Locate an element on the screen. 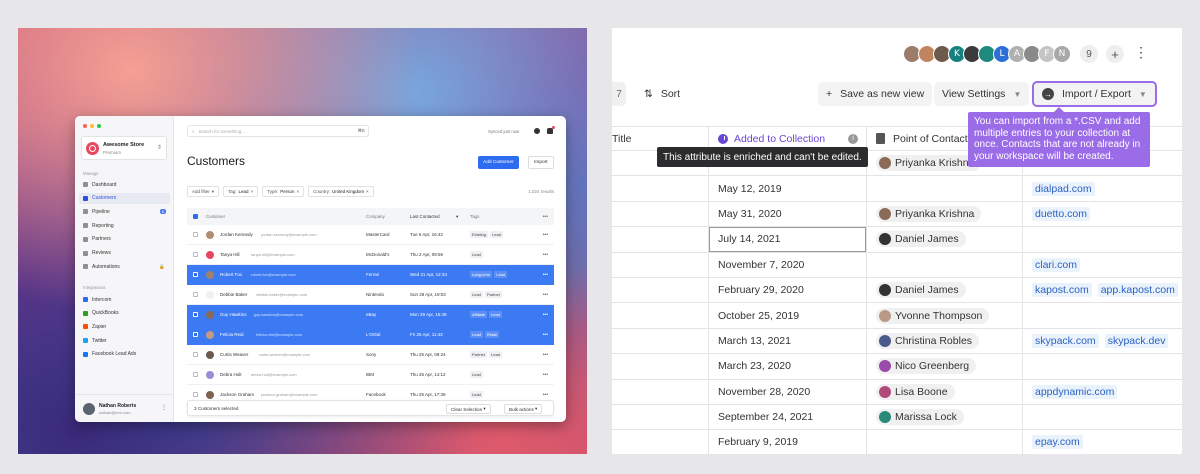 The height and width of the screenshot is (474, 1200). domain-link: kapost.com is located at coordinates (1062, 290).